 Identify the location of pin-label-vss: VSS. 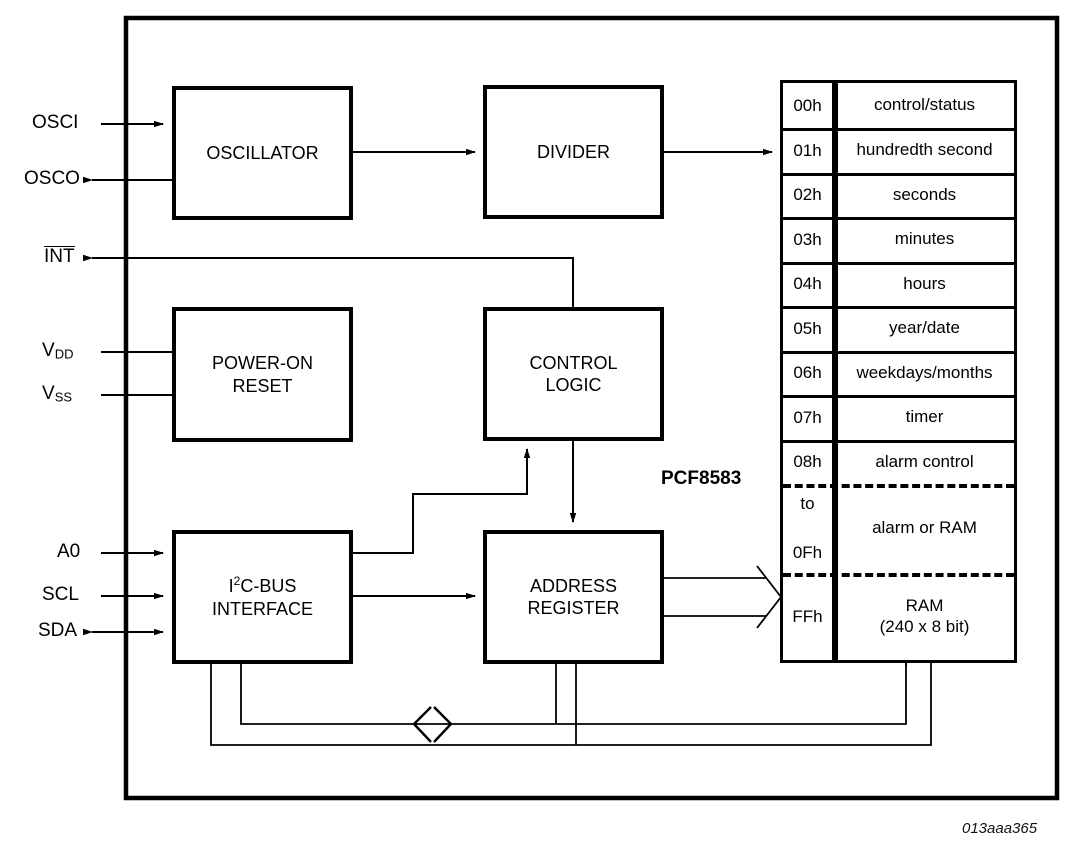
(57, 394).